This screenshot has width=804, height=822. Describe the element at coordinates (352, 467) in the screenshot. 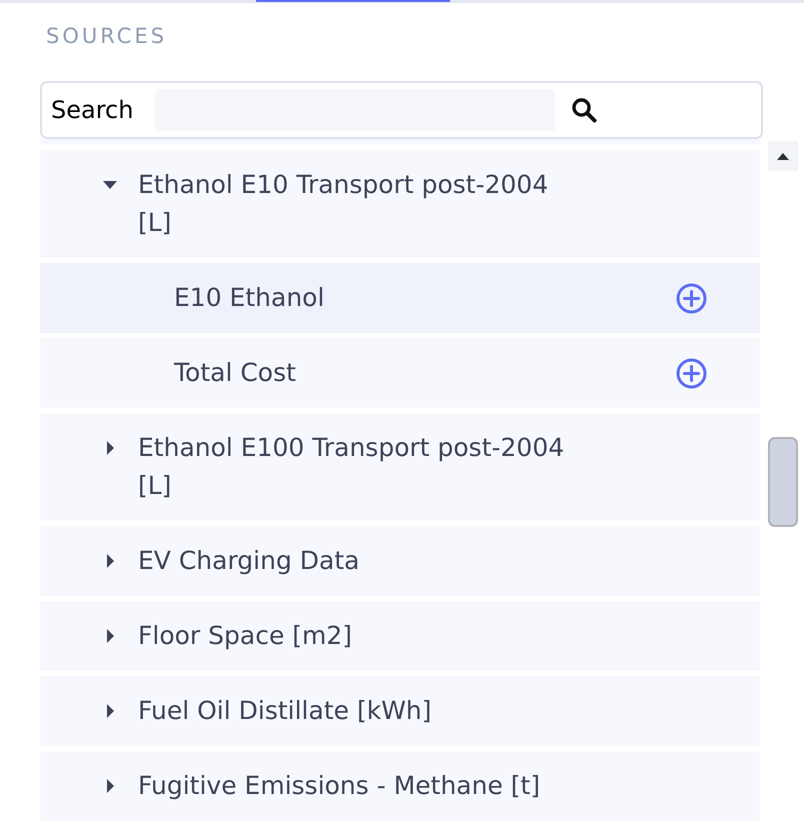

I see `tree-item-label: Ethanol E100 Transport post-2004 [L]` at that location.